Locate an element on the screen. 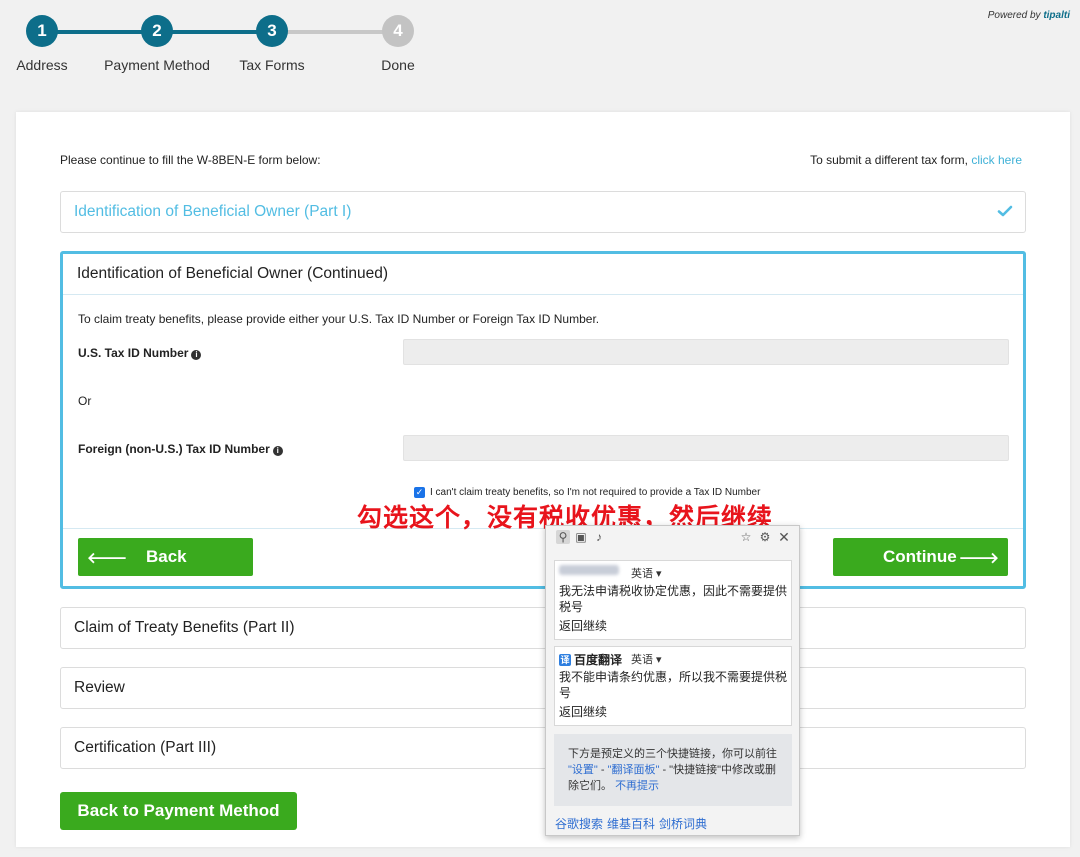 This screenshot has height=857, width=1080. panel-part-2: Claim of Treaty Benefits (Part II) is located at coordinates (543, 628).